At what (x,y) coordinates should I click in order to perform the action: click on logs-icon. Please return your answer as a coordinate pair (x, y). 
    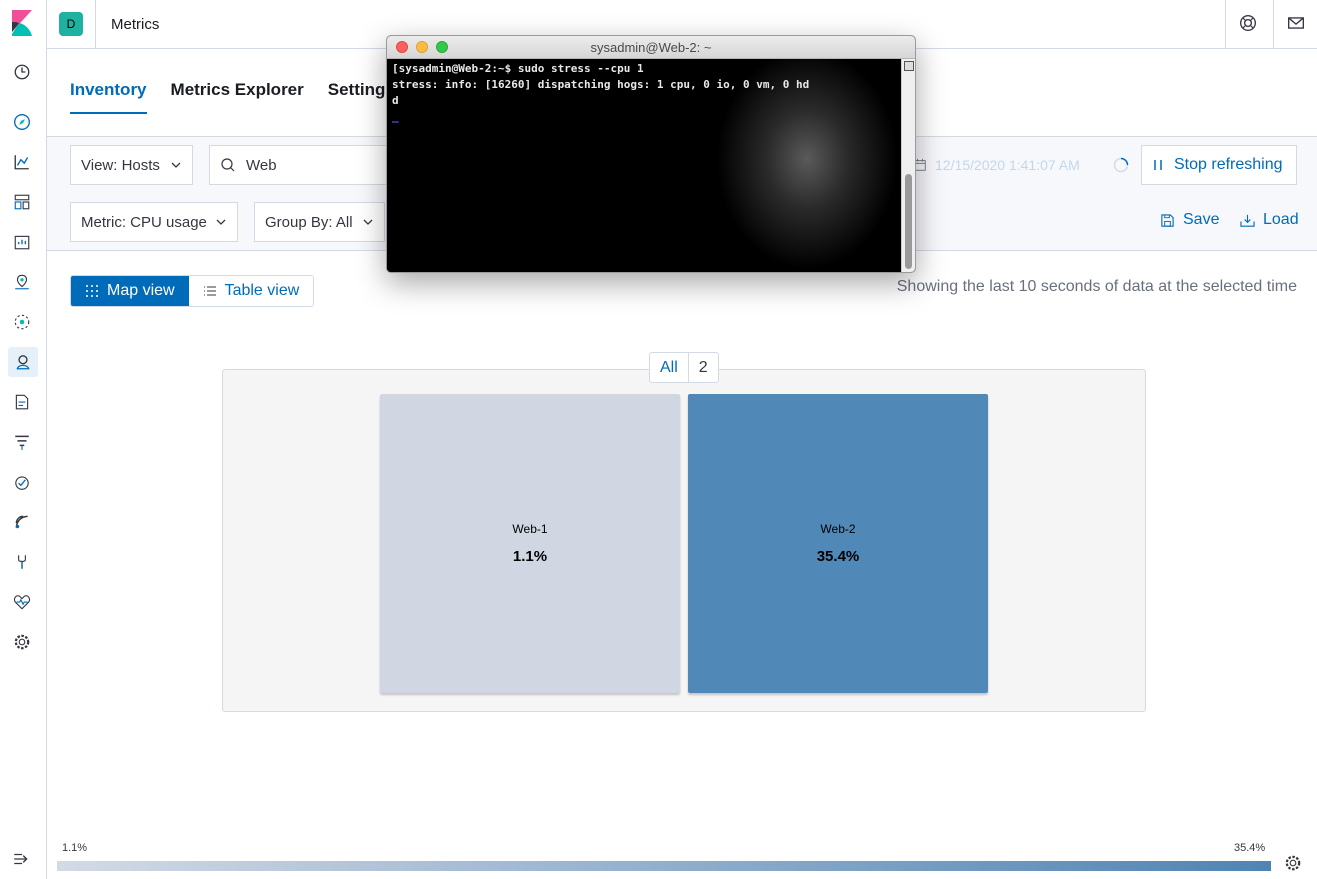
    Looking at the image, I should click on (22, 402).